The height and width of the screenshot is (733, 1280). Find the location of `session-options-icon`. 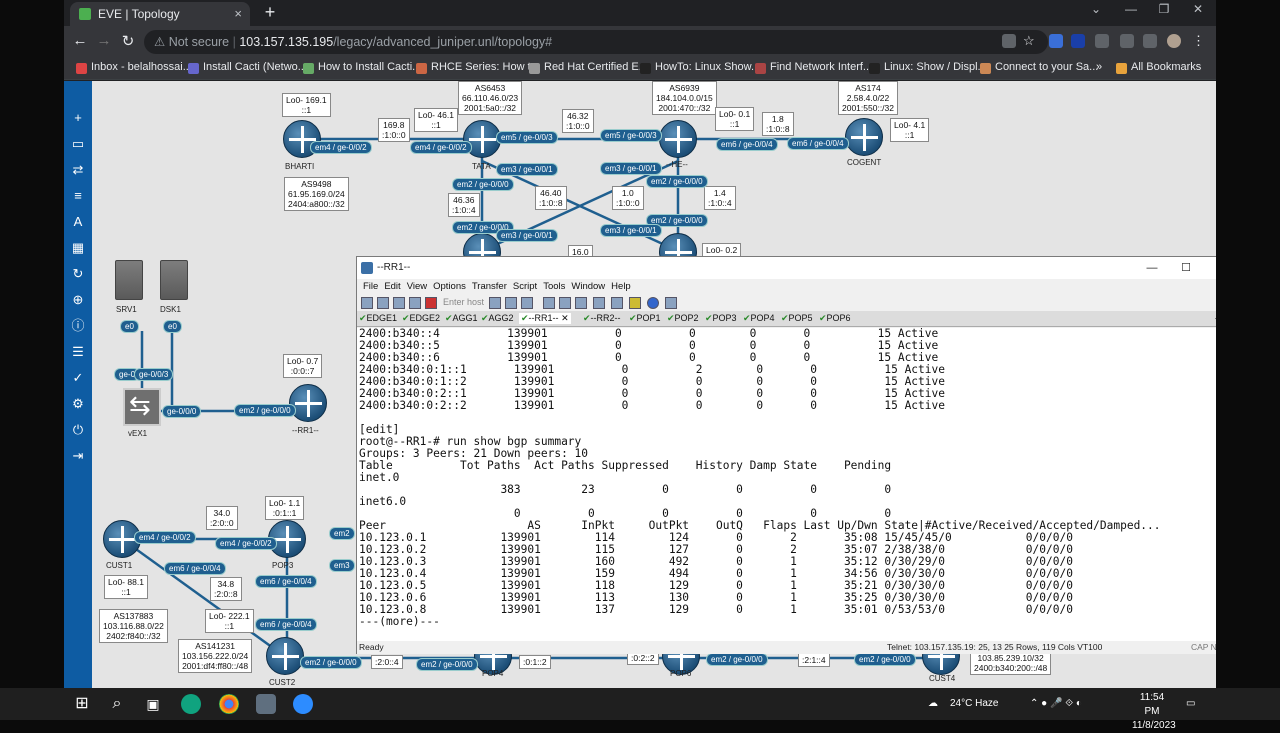

session-options-icon is located at coordinates (565, 303).